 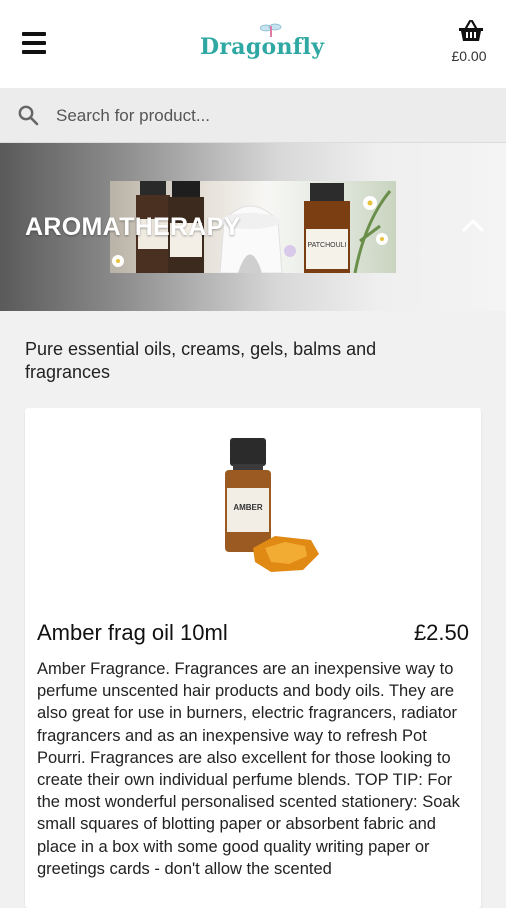 I want to click on product-price: £2.50, so click(x=441, y=632).